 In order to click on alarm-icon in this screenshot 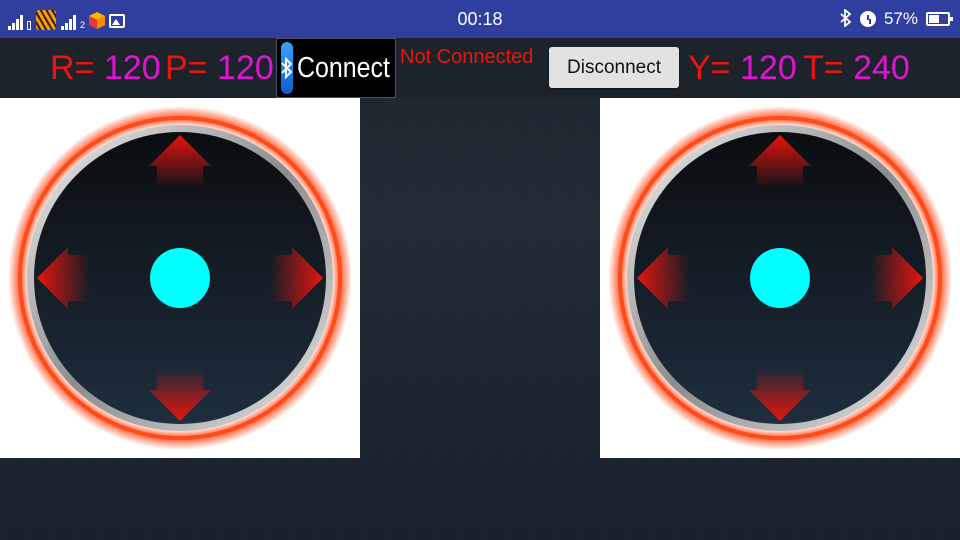, I will do `click(867, 19)`.